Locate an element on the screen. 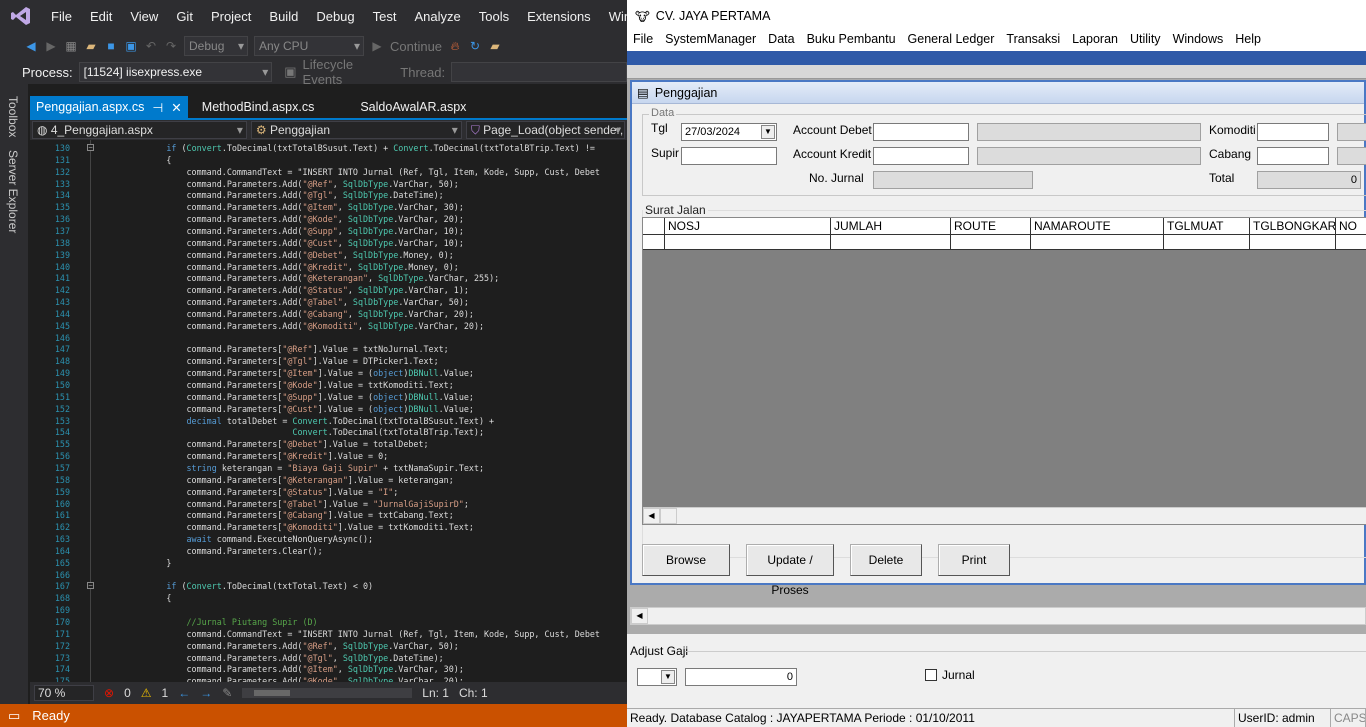 The height and width of the screenshot is (727, 1366). vs-menu-item: Windo is located at coordinates (613, 16).